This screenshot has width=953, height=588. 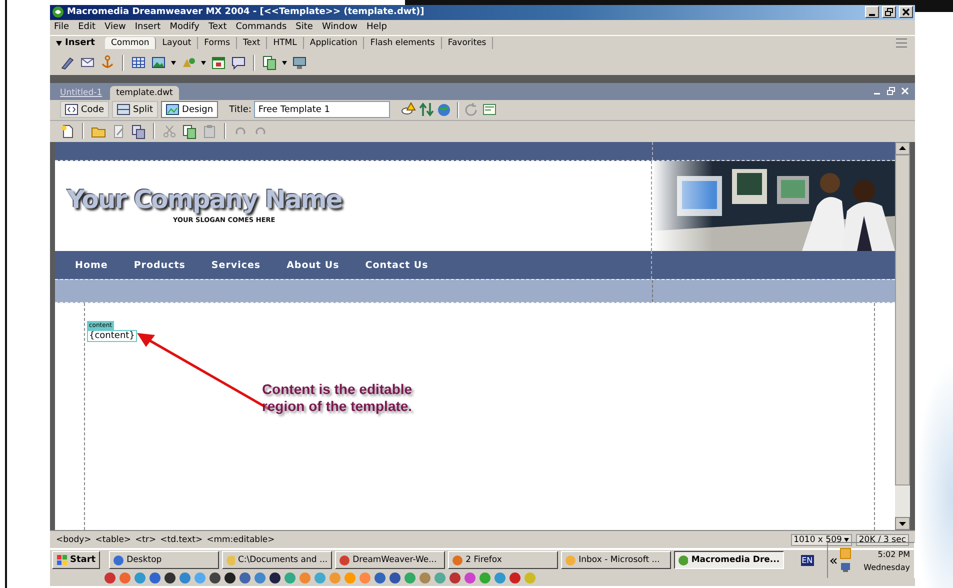 I want to click on tag-selector: <mm:editable>, so click(x=240, y=539).